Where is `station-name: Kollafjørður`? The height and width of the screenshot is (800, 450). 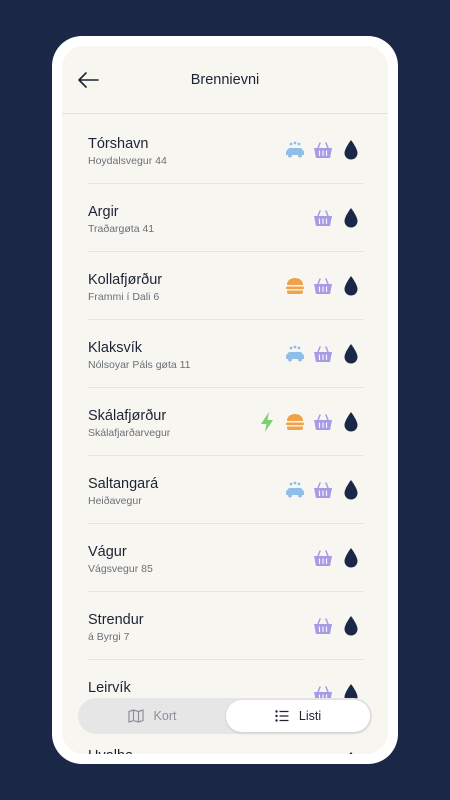 station-name: Kollafjørður is located at coordinates (125, 280).